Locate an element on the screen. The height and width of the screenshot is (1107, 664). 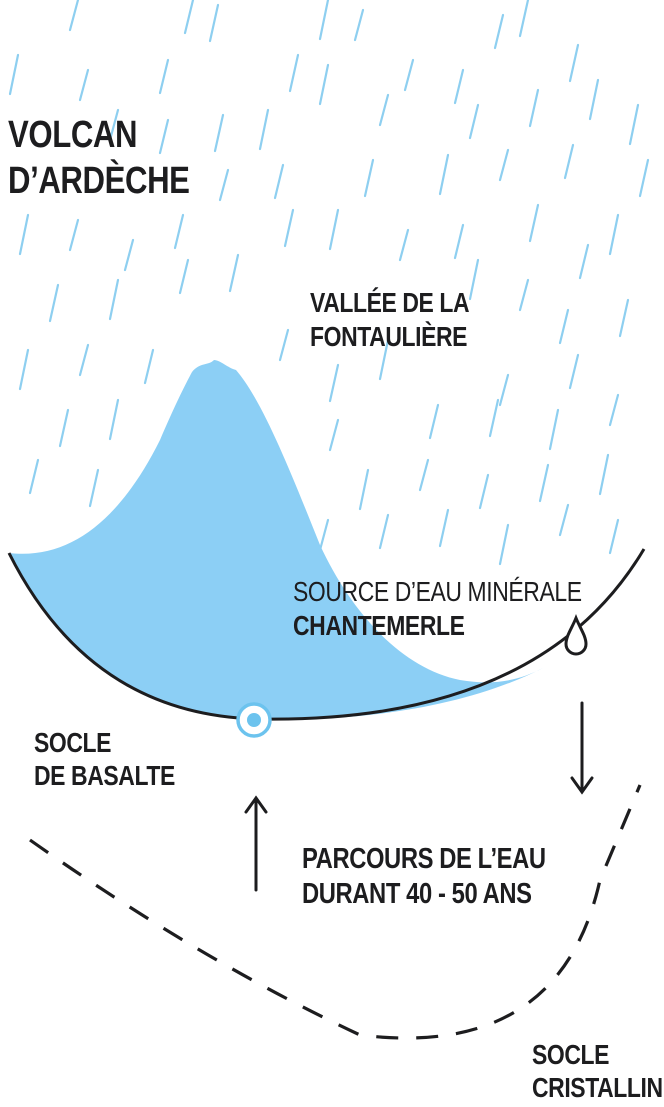
arrow-up-icon is located at coordinates (256, 843).